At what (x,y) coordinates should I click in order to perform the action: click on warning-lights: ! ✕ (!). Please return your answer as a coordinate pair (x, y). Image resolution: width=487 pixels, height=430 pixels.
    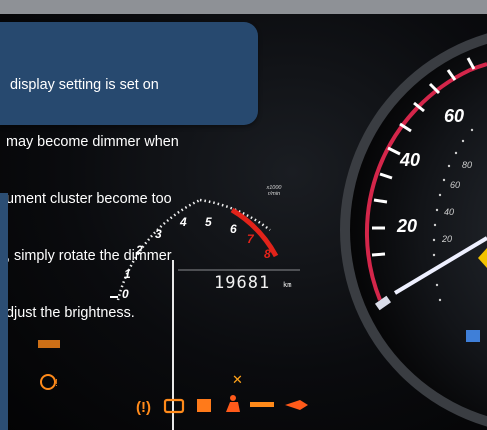
    Looking at the image, I should click on (173, 378).